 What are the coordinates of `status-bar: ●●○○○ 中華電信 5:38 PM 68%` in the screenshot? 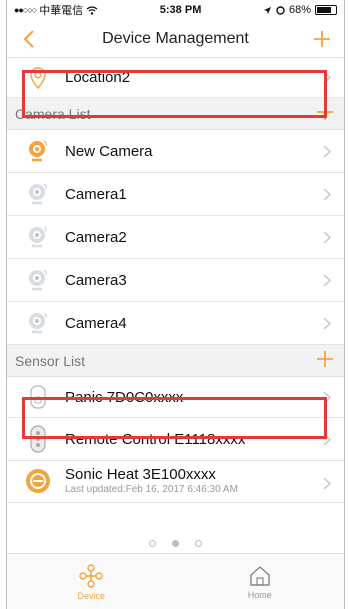 It's located at (175, 10).